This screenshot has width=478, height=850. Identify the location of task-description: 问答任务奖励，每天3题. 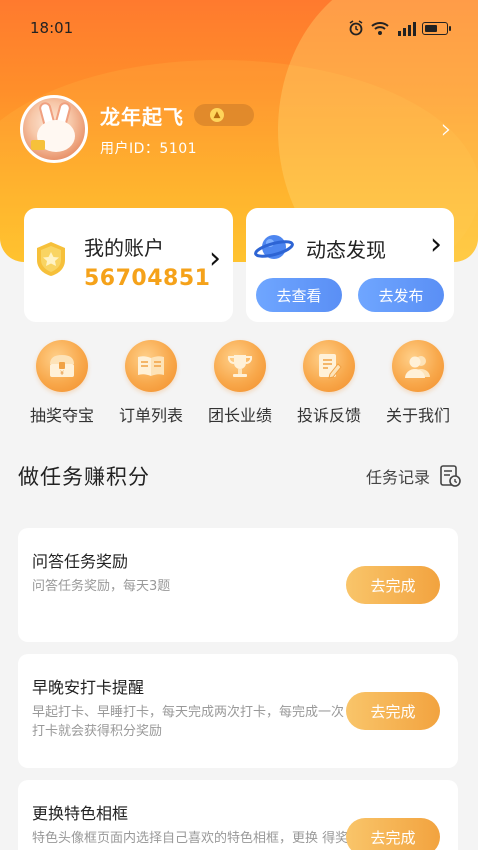
(101, 586).